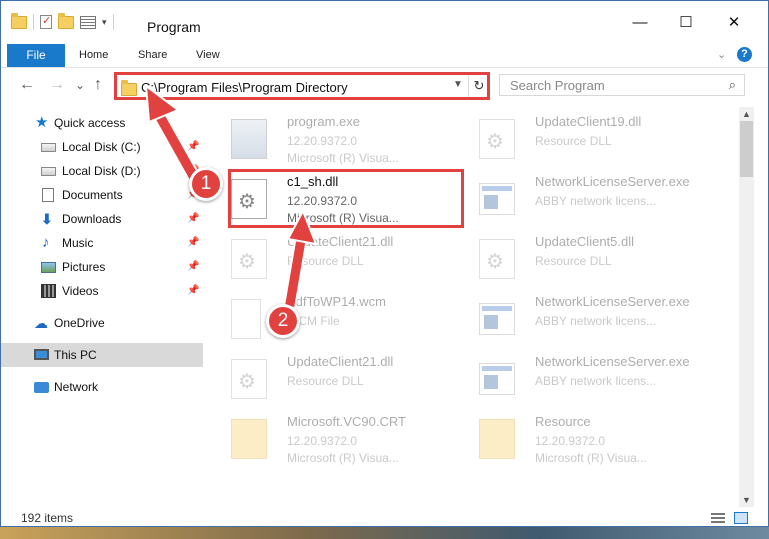 The width and height of the screenshot is (769, 539). What do you see at coordinates (93, 55) in the screenshot?
I see `tab-home: Home` at bounding box center [93, 55].